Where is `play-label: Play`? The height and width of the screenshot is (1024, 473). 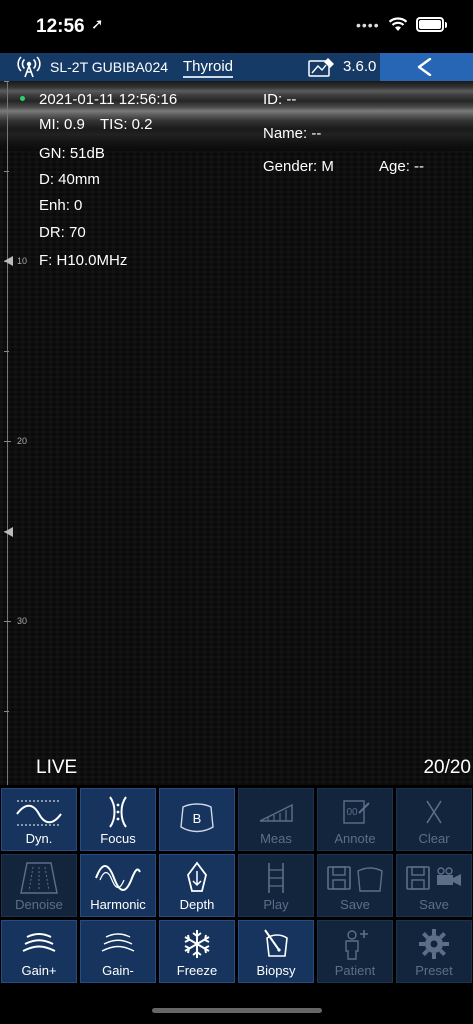 play-label: Play is located at coordinates (276, 904).